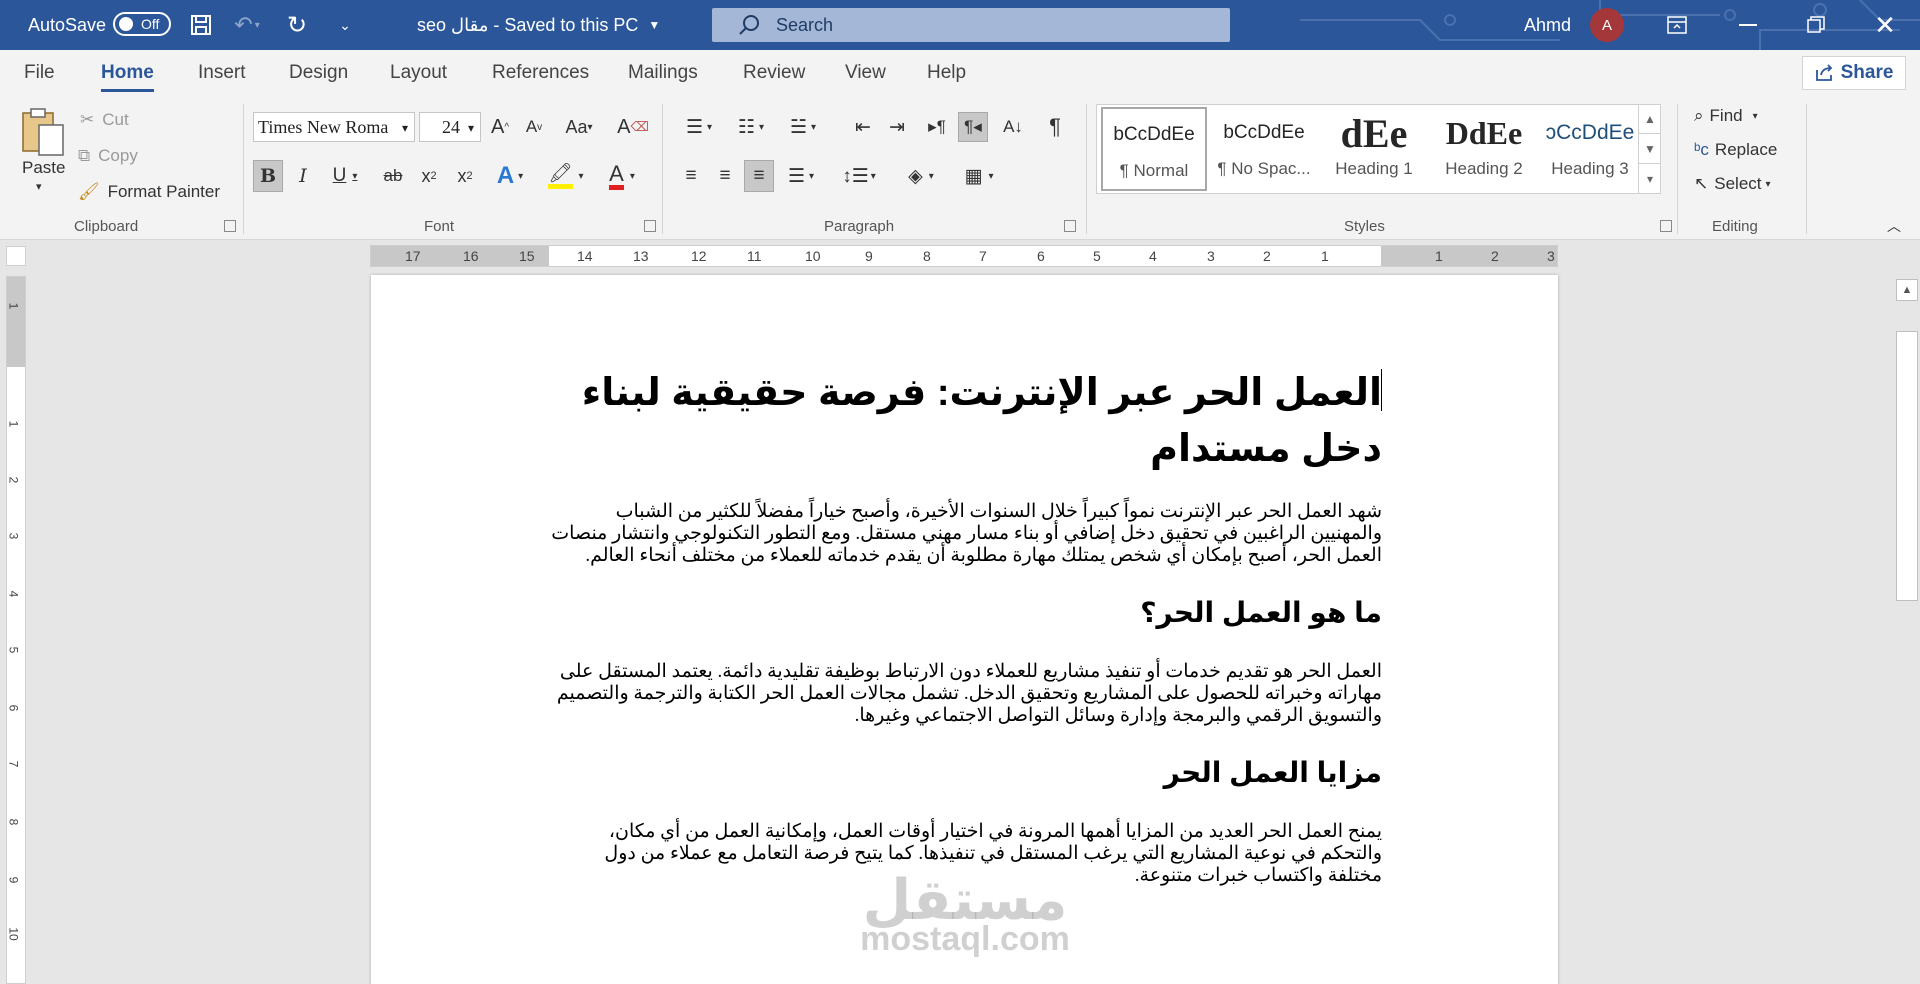  What do you see at coordinates (863, 127) in the screenshot?
I see `decrease-indent-icon: ⇤` at bounding box center [863, 127].